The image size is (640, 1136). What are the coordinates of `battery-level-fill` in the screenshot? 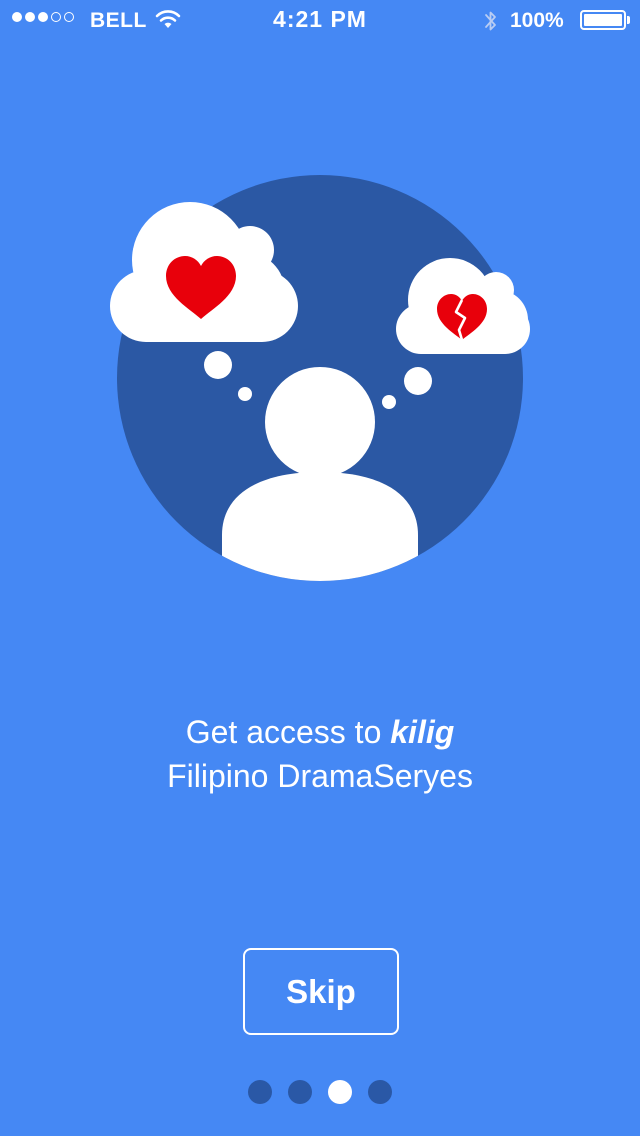 It's located at (603, 20).